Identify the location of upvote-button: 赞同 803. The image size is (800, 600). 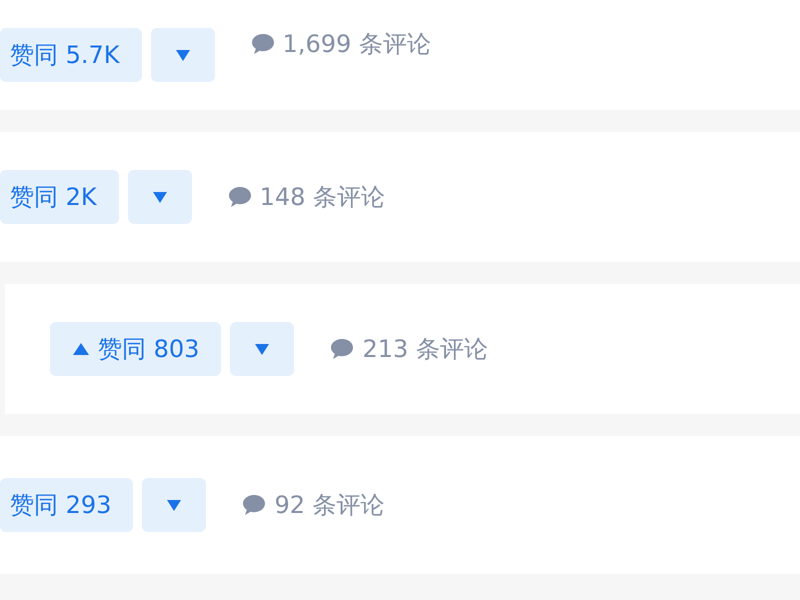
(136, 349).